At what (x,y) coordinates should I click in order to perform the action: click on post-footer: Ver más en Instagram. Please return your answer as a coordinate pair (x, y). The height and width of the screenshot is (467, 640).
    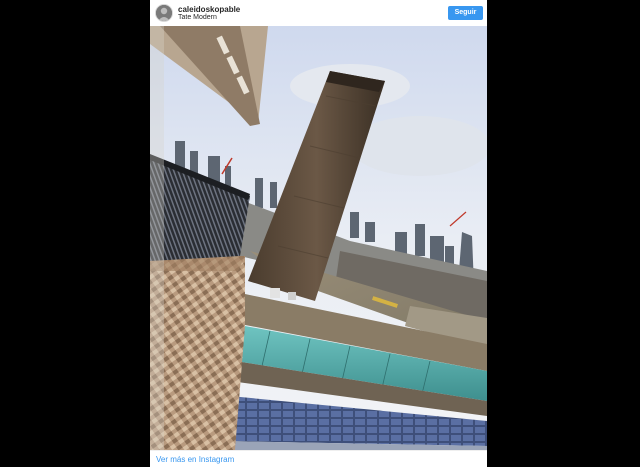
    Looking at the image, I should click on (318, 458).